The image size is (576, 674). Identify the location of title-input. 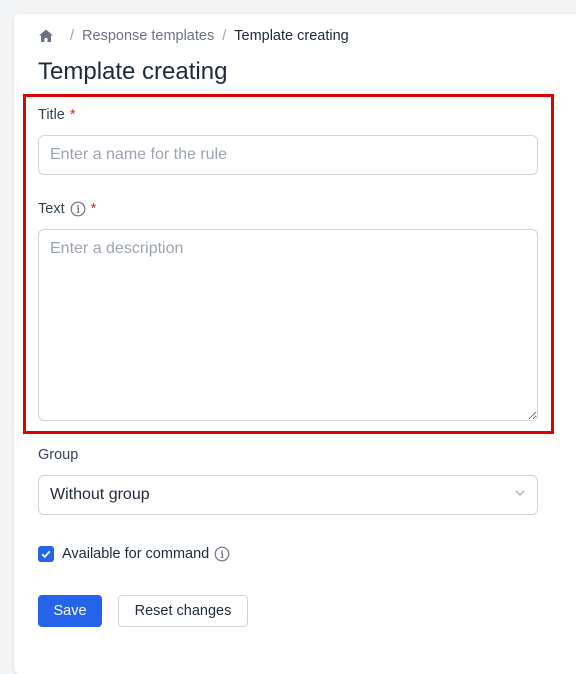
(288, 155).